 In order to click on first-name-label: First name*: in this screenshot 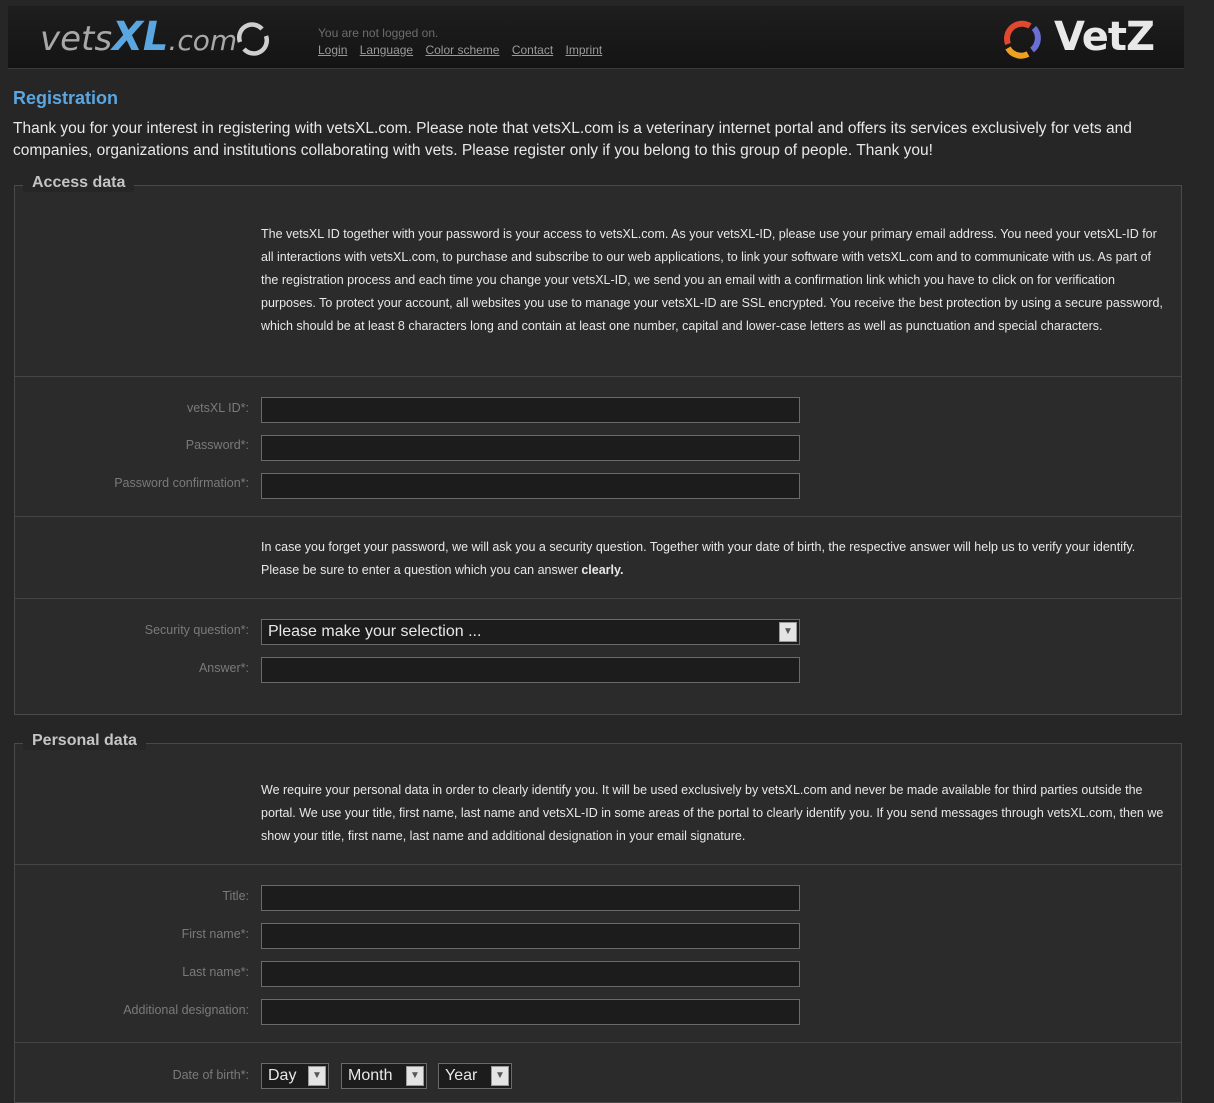, I will do `click(215, 934)`.